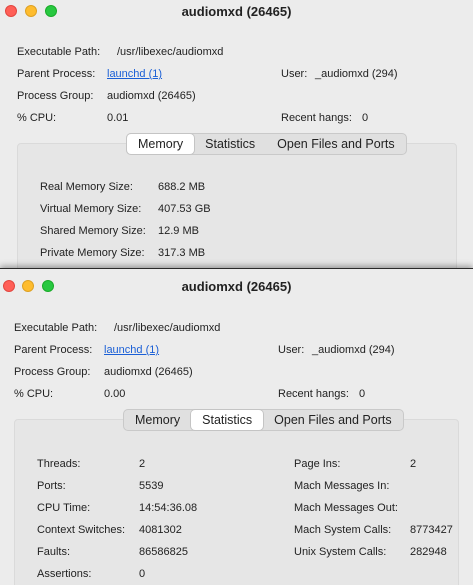 This screenshot has height=585, width=473. What do you see at coordinates (346, 508) in the screenshot?
I see `stat-label: Mach Messages Out:` at bounding box center [346, 508].